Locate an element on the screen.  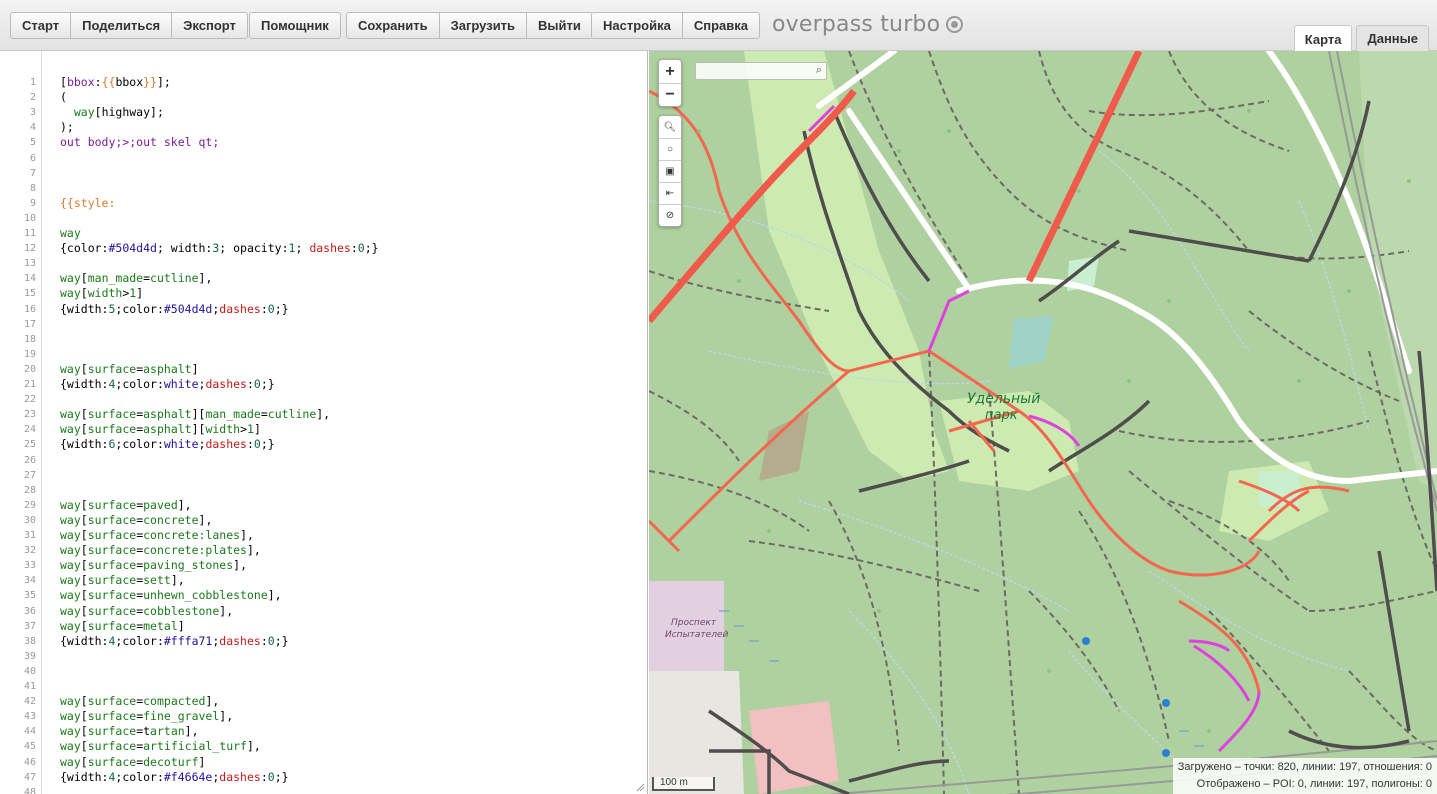
code-line: 38 {width:4;color:#fffa71;dashes:0;} is located at coordinates (320, 641).